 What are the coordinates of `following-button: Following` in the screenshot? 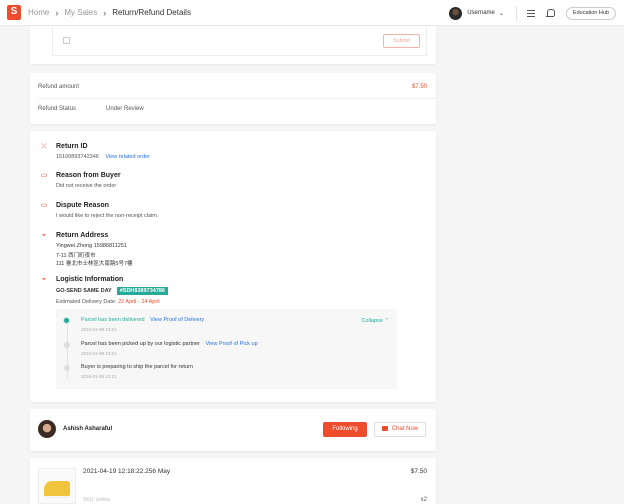 It's located at (345, 429).